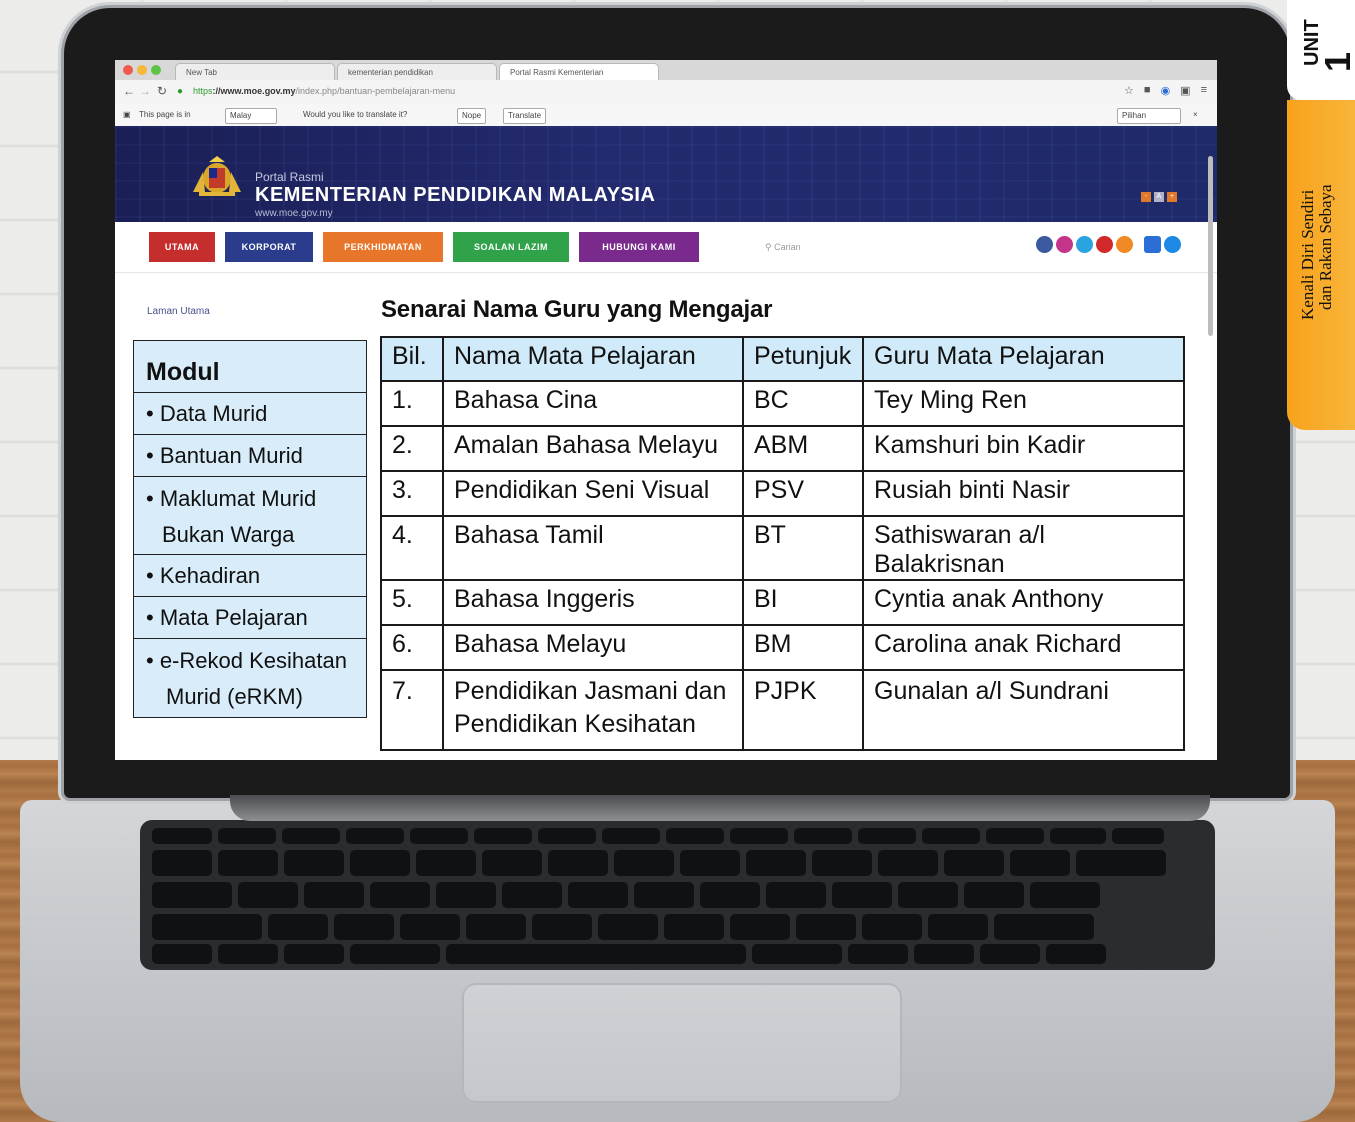  What do you see at coordinates (246, 660) in the screenshot?
I see `modul-item-label: • e-Rekod Kesihatan` at bounding box center [246, 660].